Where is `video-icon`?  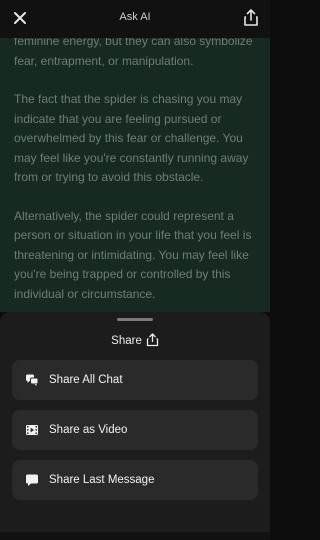 video-icon is located at coordinates (32, 430).